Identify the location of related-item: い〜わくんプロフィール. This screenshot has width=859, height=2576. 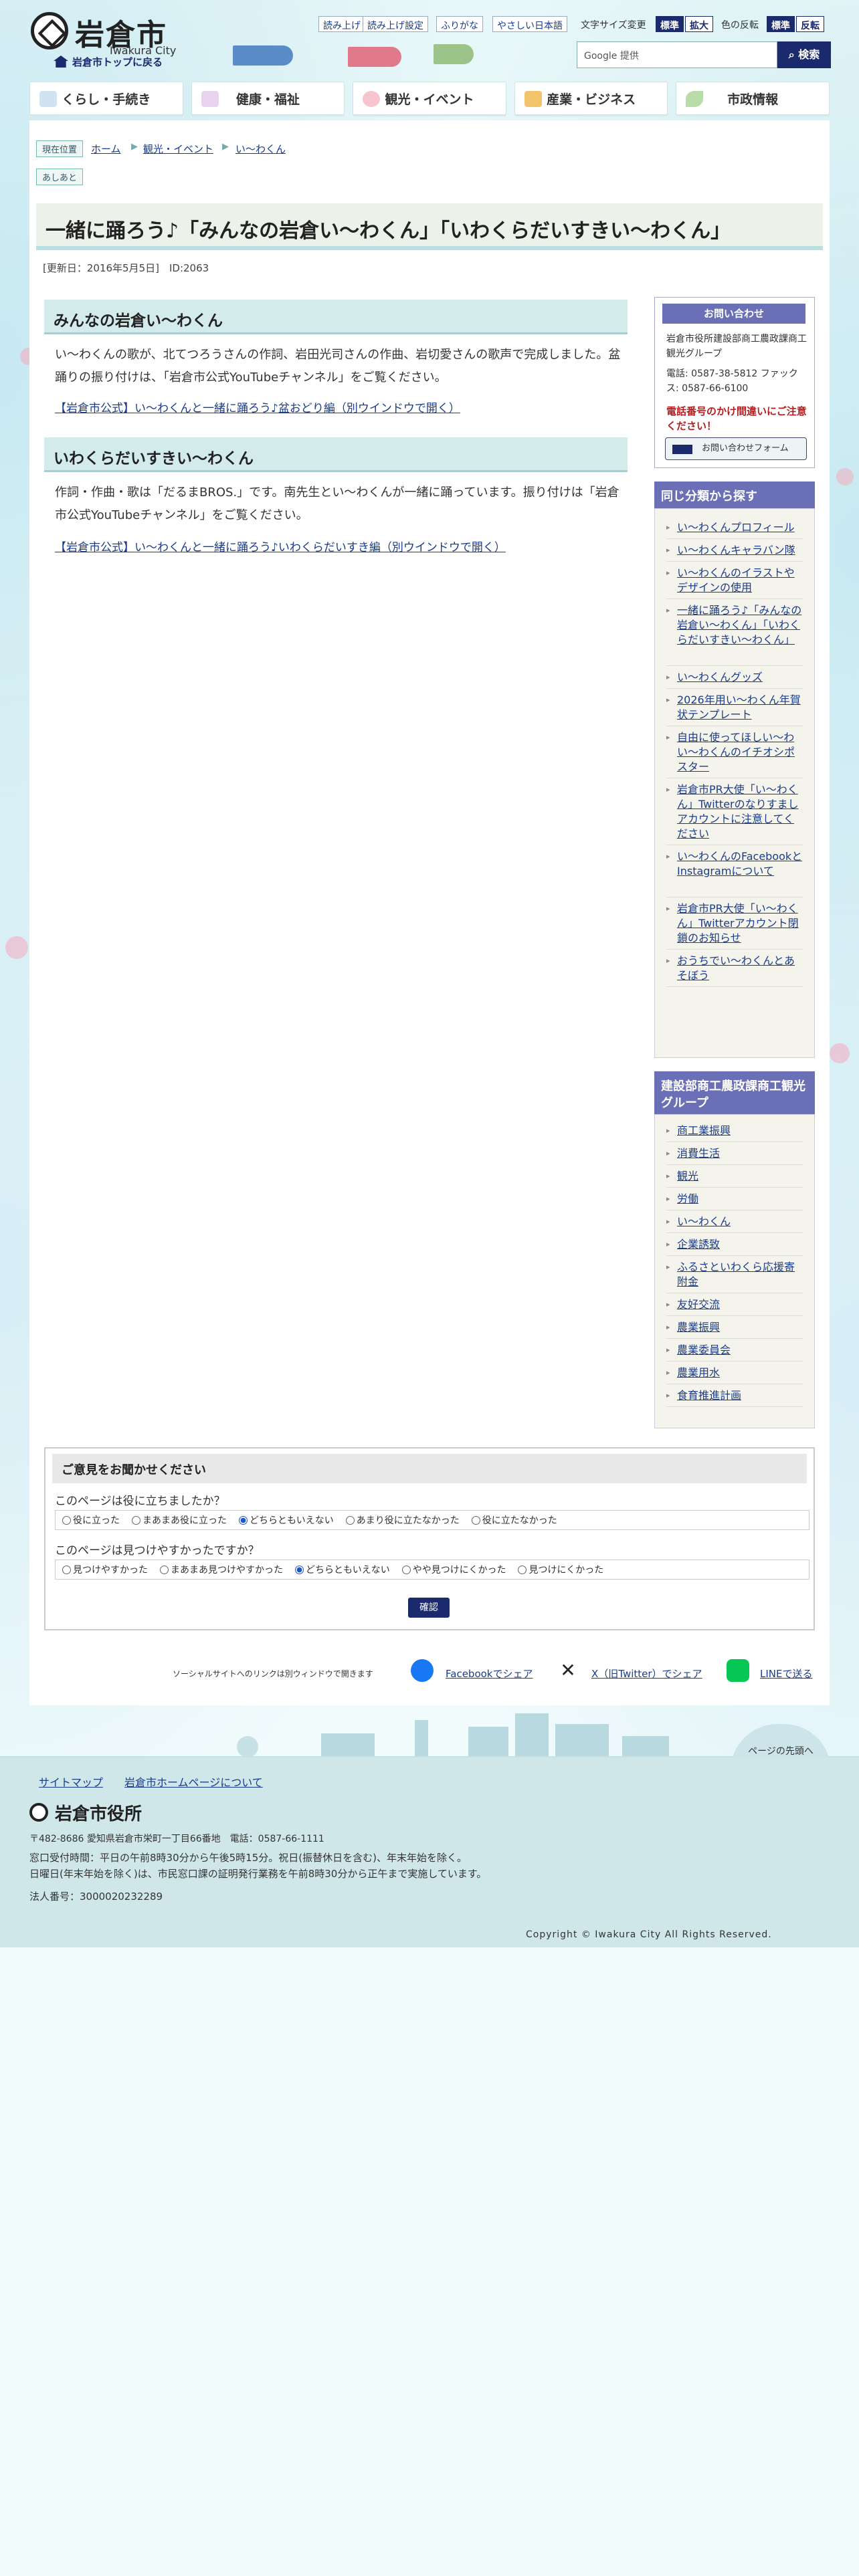
(740, 527).